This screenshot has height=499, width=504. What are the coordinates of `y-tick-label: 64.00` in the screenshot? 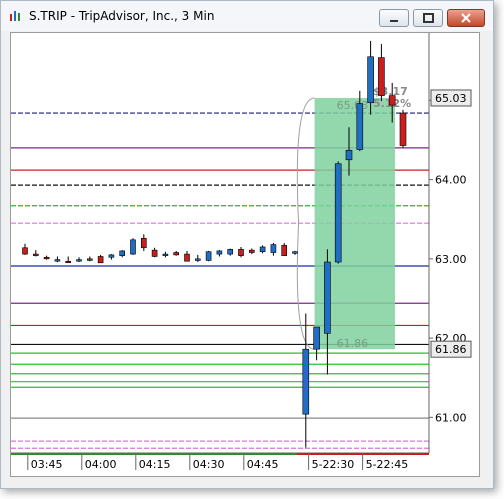 It's located at (451, 180).